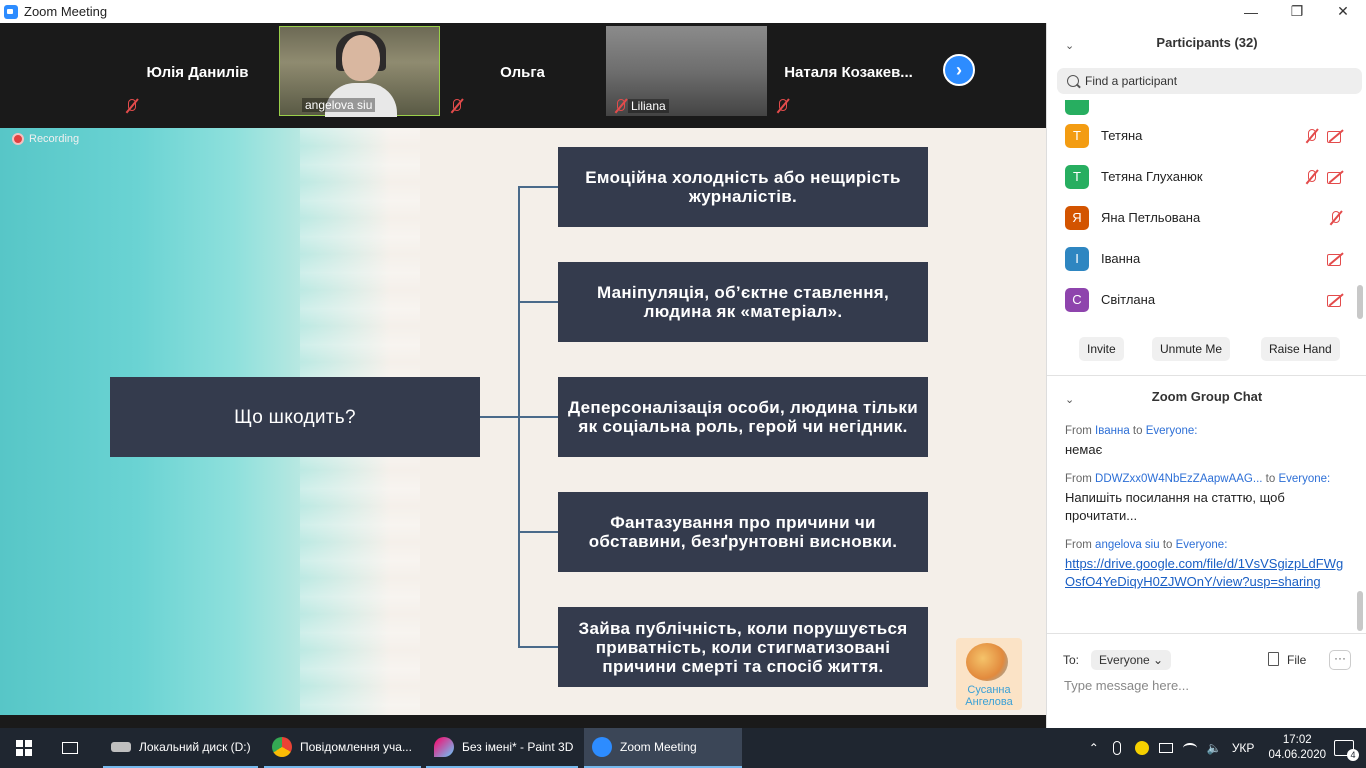 This screenshot has height=768, width=1366. I want to click on avatar: Я, so click(1077, 217).